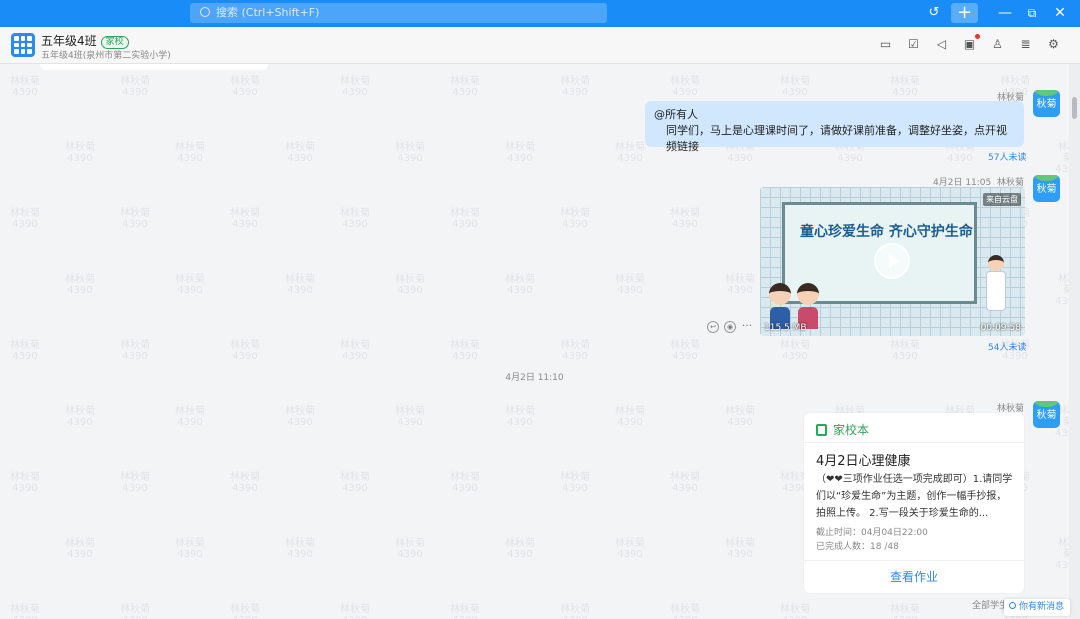 The height and width of the screenshot is (619, 1080). What do you see at coordinates (1025, 44) in the screenshot?
I see `search-records-icon: ≣` at bounding box center [1025, 44].